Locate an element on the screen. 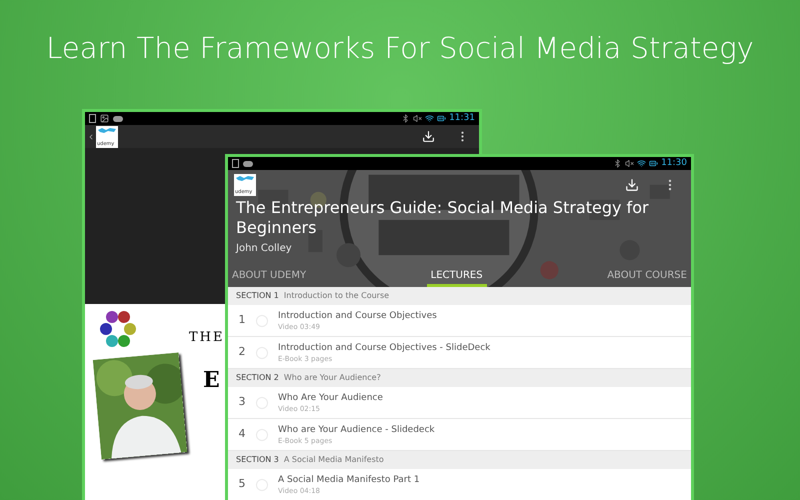  back-icon is located at coordinates (91, 136).